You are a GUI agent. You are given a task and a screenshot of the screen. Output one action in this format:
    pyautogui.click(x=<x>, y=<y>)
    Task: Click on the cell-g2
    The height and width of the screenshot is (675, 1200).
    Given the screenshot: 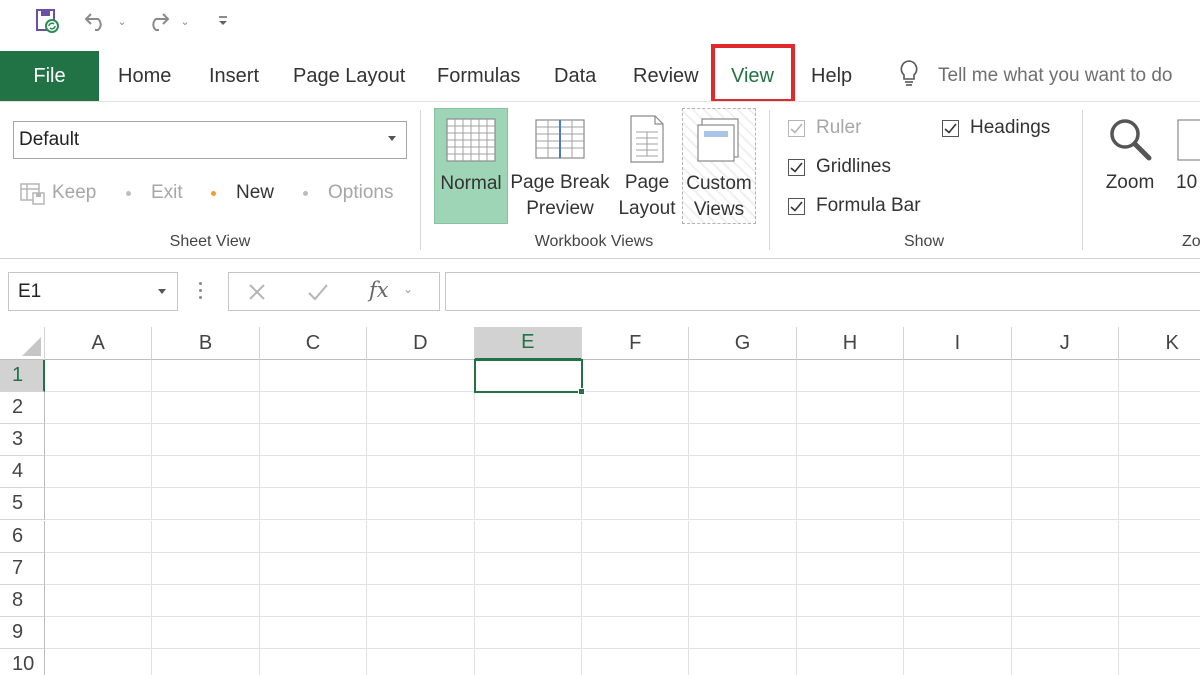 What is the action you would take?
    pyautogui.click(x=743, y=408)
    